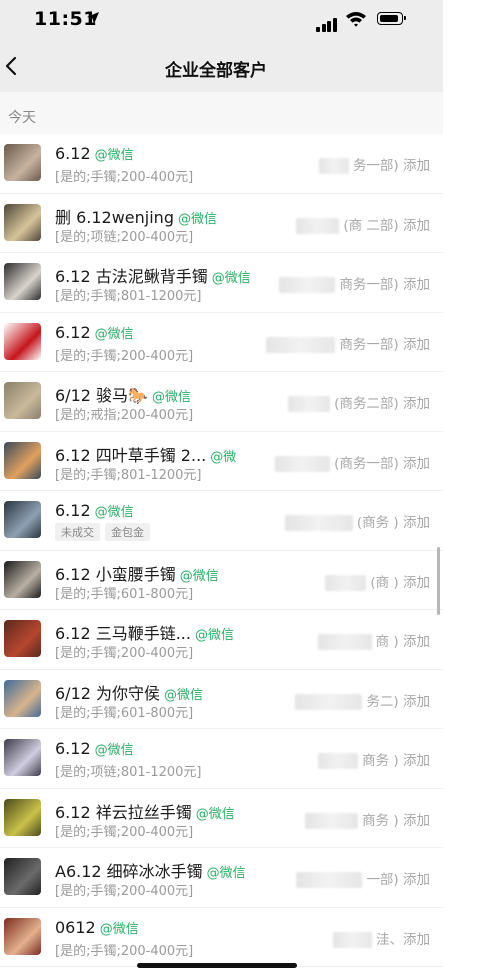  Describe the element at coordinates (97, 927) in the screenshot. I see `customer-name-line: 0612 @微信` at that location.